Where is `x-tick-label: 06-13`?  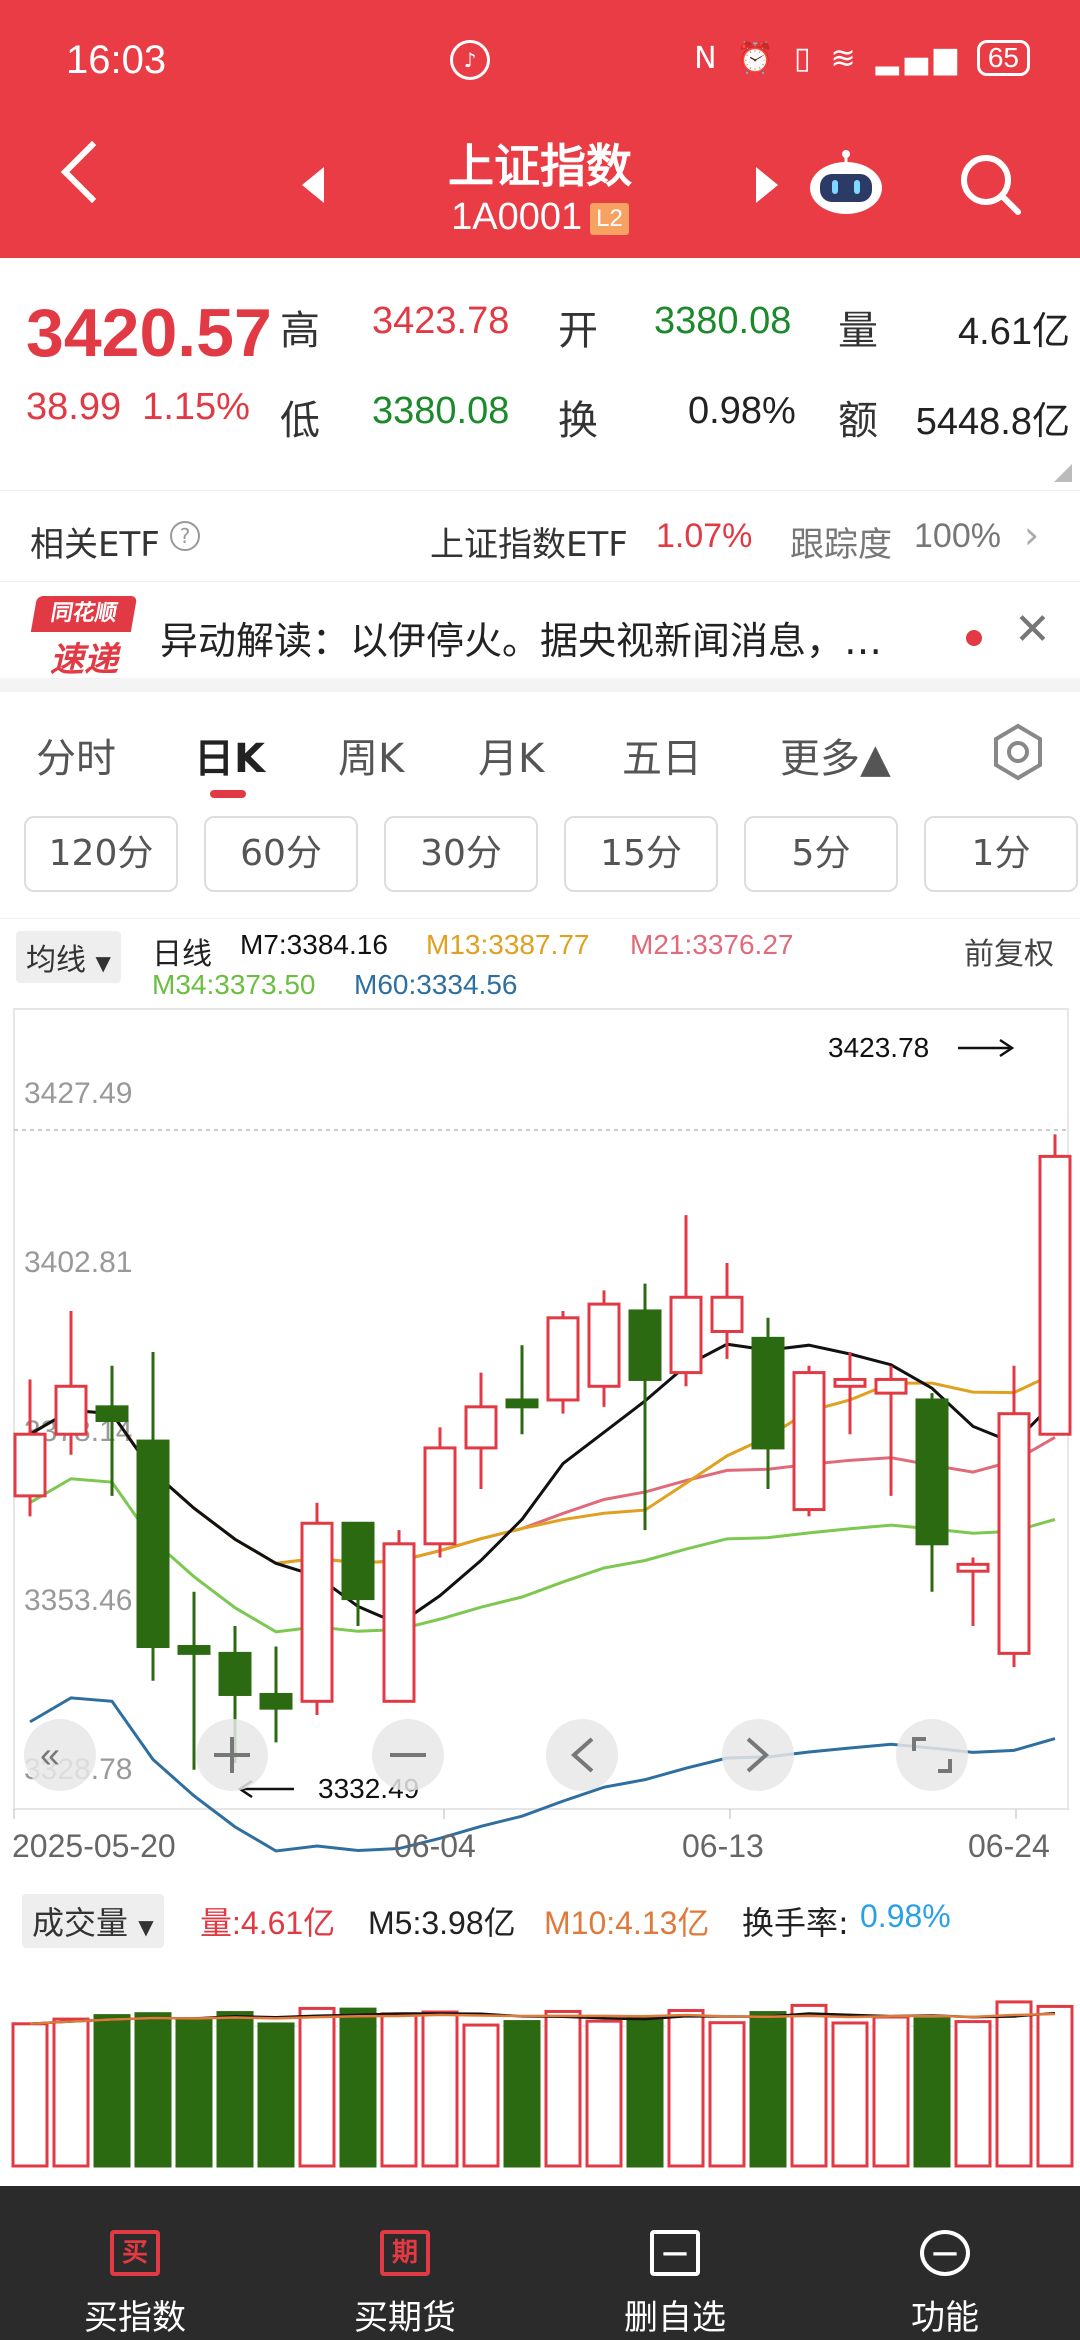 x-tick-label: 06-13 is located at coordinates (723, 1846).